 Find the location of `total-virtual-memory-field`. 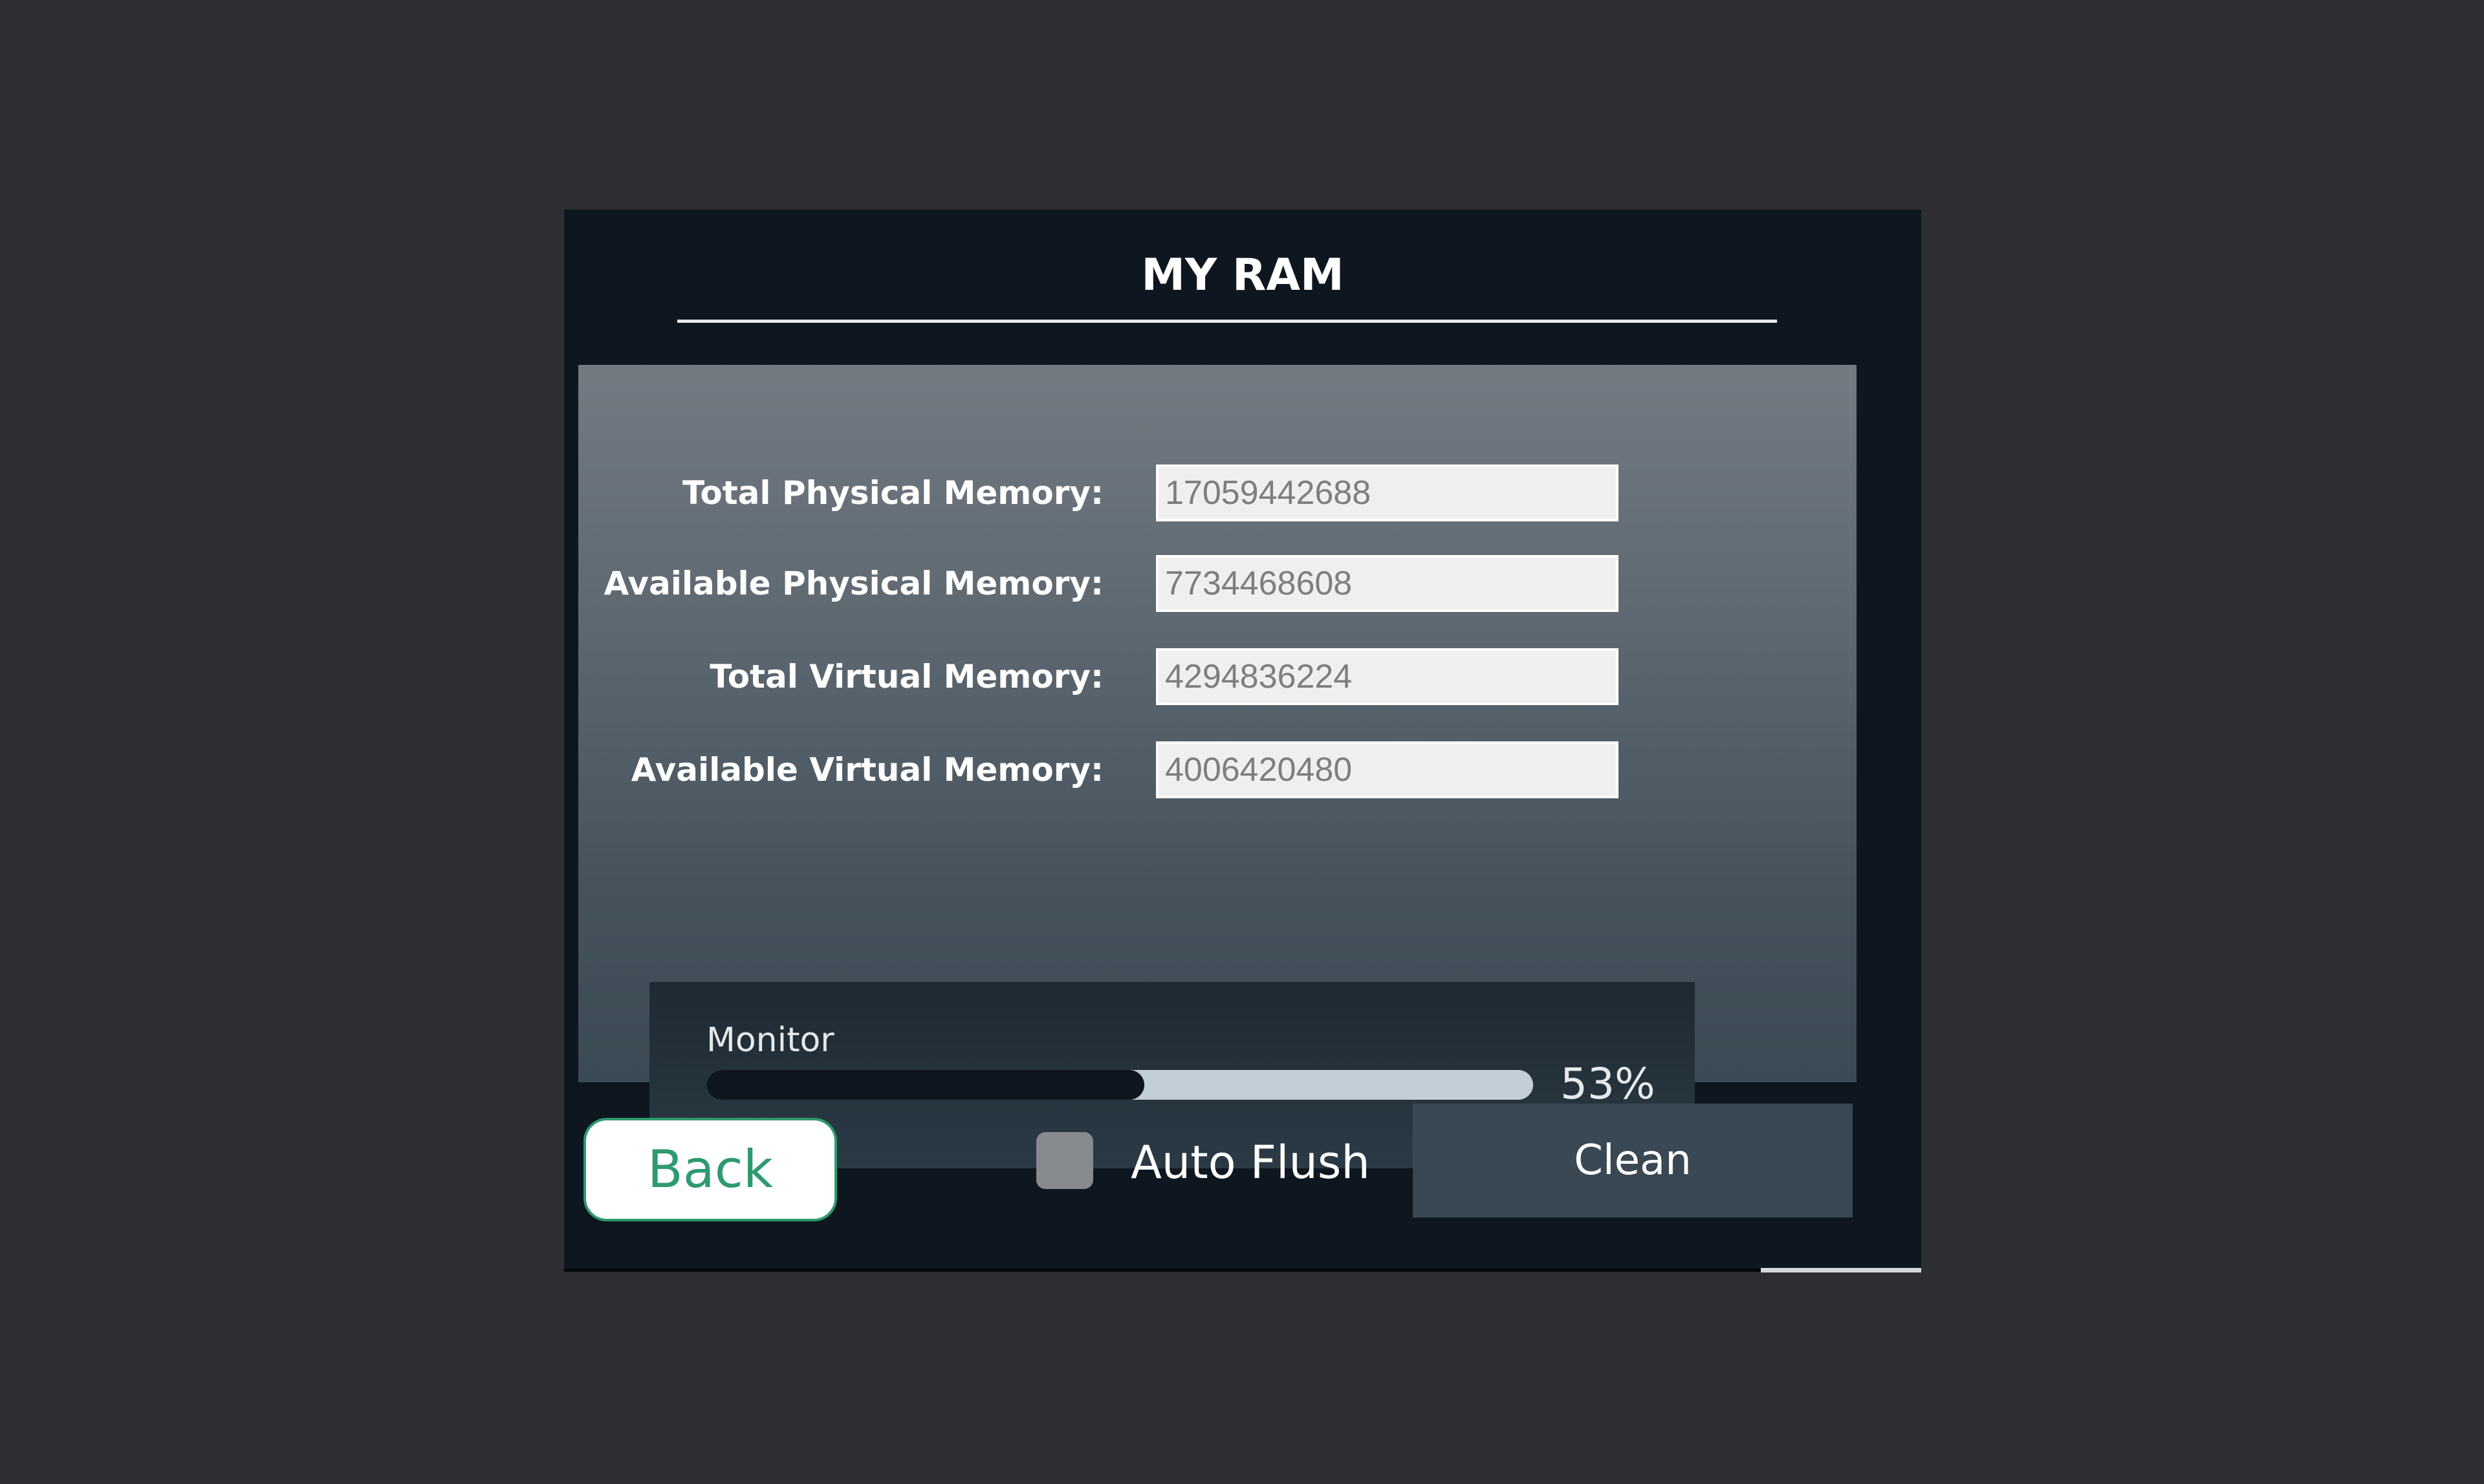

total-virtual-memory-field is located at coordinates (1387, 676).